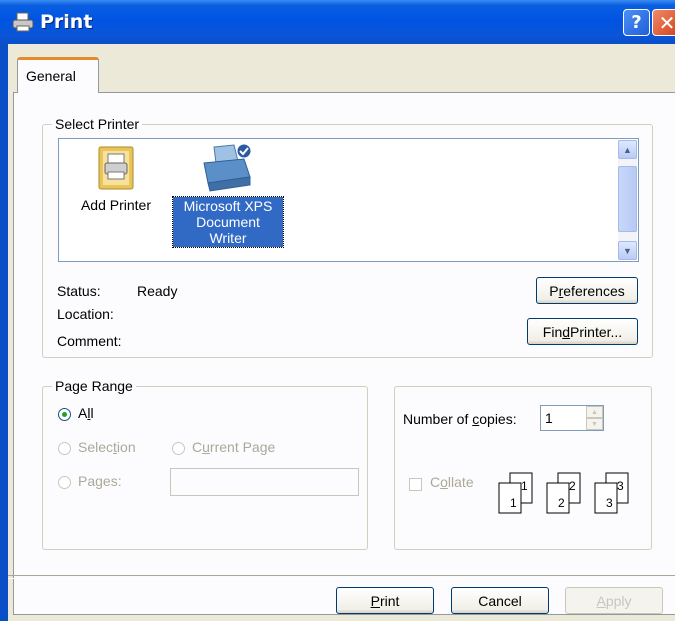 The height and width of the screenshot is (621, 675). What do you see at coordinates (242, 447) in the screenshot?
I see `current-page-text-b: rrent Page` at bounding box center [242, 447].